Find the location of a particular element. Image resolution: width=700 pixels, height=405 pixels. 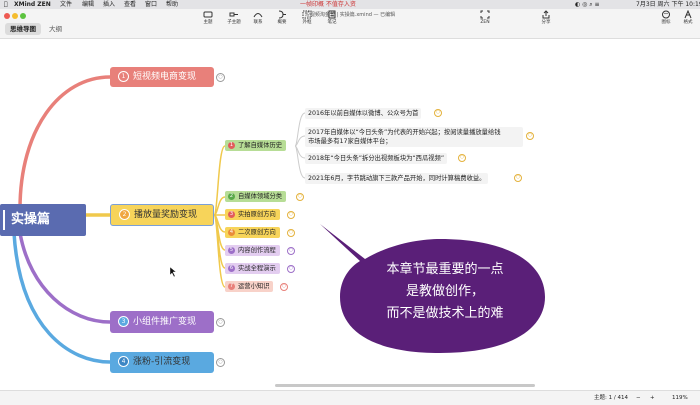

branch-fans-traffic: 4 涨粉-引流变现 is located at coordinates (162, 362).